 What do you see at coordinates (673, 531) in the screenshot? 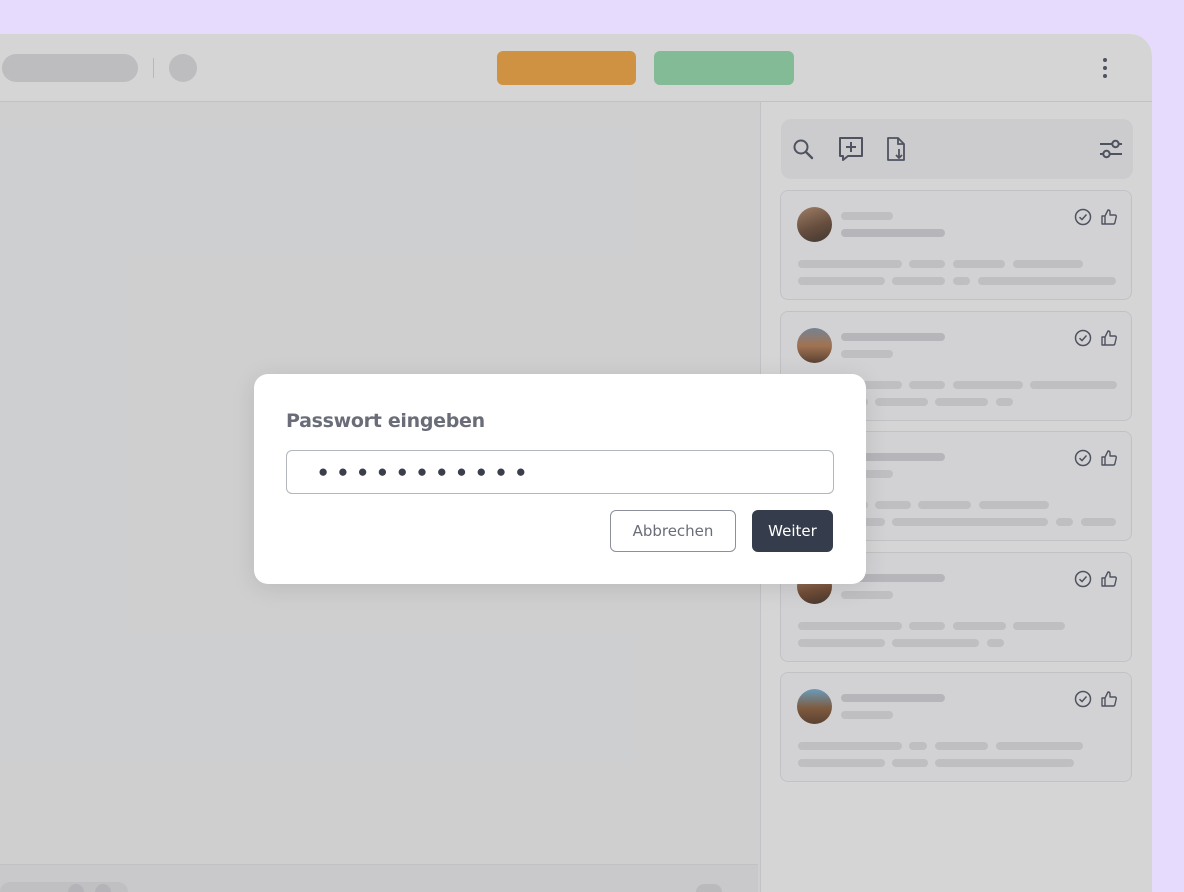
I see `cancel-button: Abbrechen` at bounding box center [673, 531].